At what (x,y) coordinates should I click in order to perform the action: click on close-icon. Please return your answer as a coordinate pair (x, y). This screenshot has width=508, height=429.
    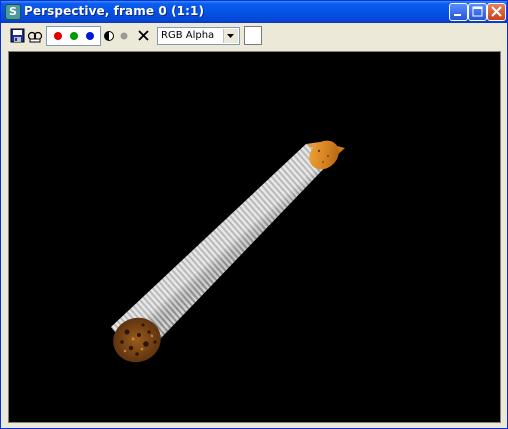
    Looking at the image, I should click on (496, 11).